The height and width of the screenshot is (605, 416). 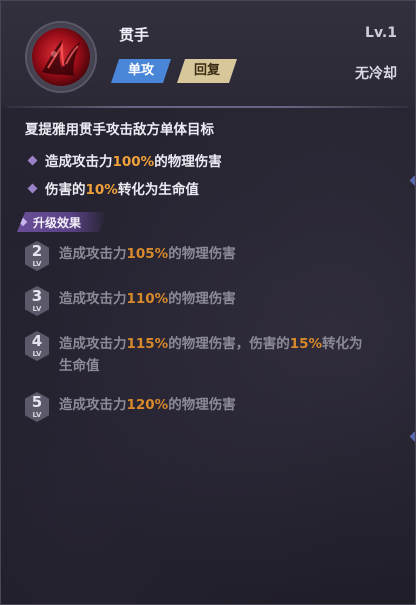 What do you see at coordinates (207, 71) in the screenshot?
I see `tag-heal: 回复` at bounding box center [207, 71].